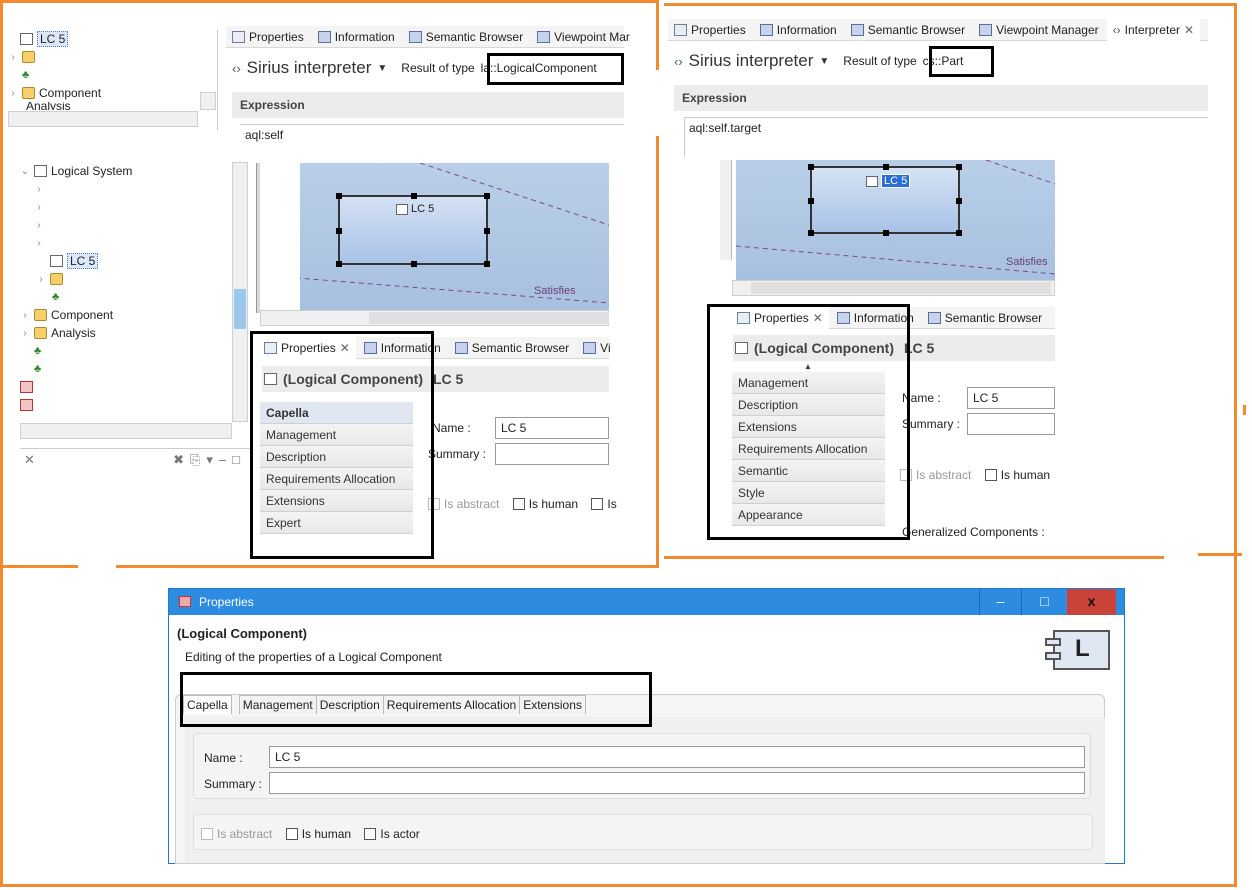  Describe the element at coordinates (1153, 29) in the screenshot. I see `tab-interpreter: ‹› Interpreter ✕` at that location.